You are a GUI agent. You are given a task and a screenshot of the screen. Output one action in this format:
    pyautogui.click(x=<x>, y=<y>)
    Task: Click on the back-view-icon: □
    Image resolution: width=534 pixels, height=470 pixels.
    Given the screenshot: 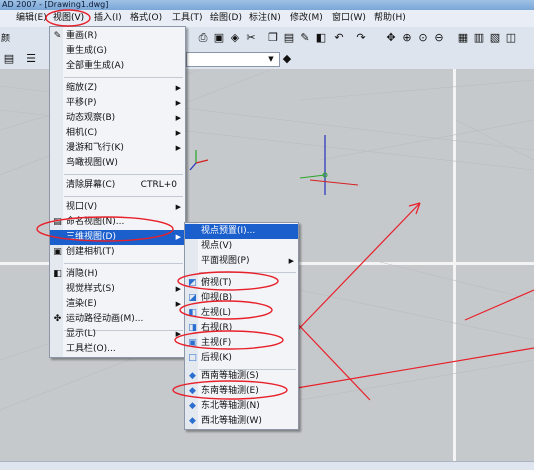 What is the action you would take?
    pyautogui.click(x=192, y=358)
    